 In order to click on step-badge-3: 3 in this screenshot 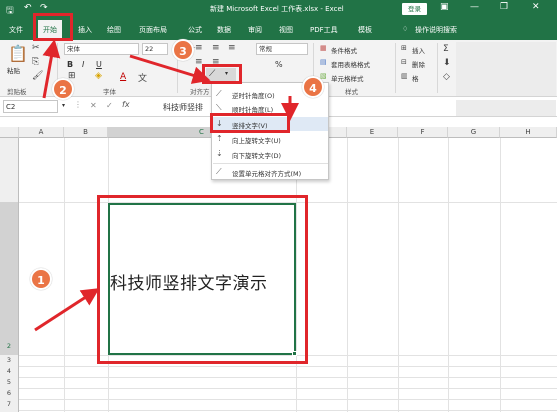, I will do `click(183, 50)`.